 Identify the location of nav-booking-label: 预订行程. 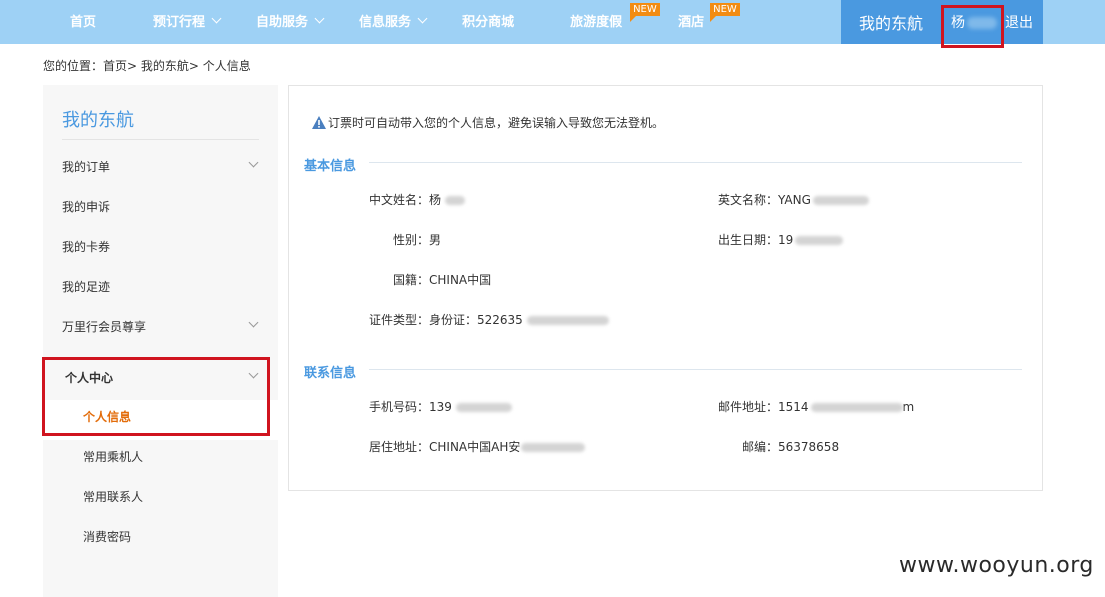
(179, 22).